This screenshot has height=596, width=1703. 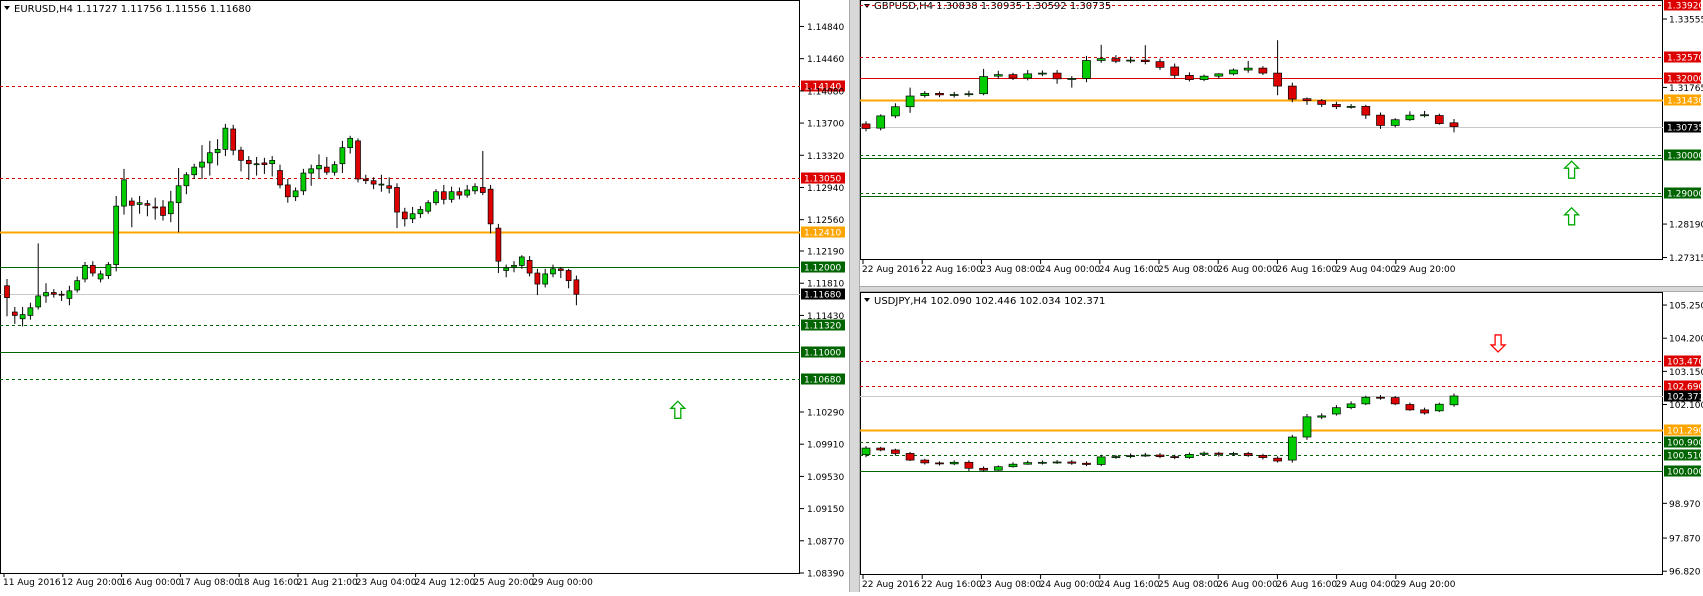 What do you see at coordinates (854, 296) in the screenshot?
I see `vertical-splitter` at bounding box center [854, 296].